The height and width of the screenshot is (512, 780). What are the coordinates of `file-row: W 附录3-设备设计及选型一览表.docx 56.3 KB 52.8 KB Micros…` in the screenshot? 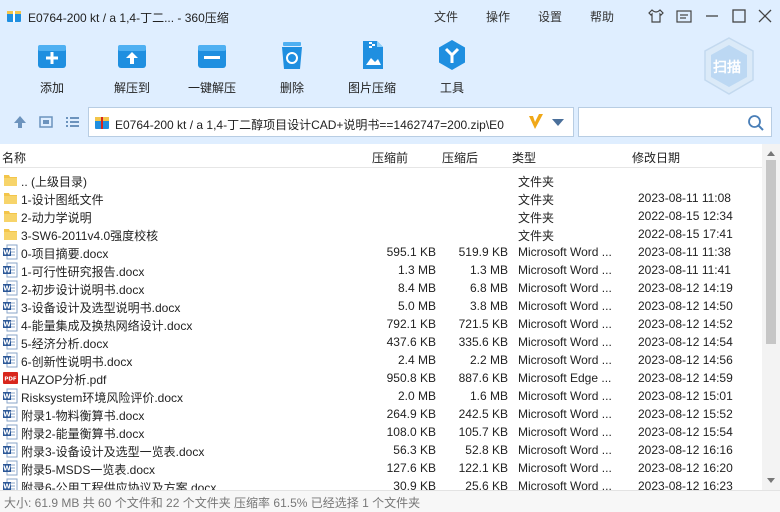 It's located at (381, 450).